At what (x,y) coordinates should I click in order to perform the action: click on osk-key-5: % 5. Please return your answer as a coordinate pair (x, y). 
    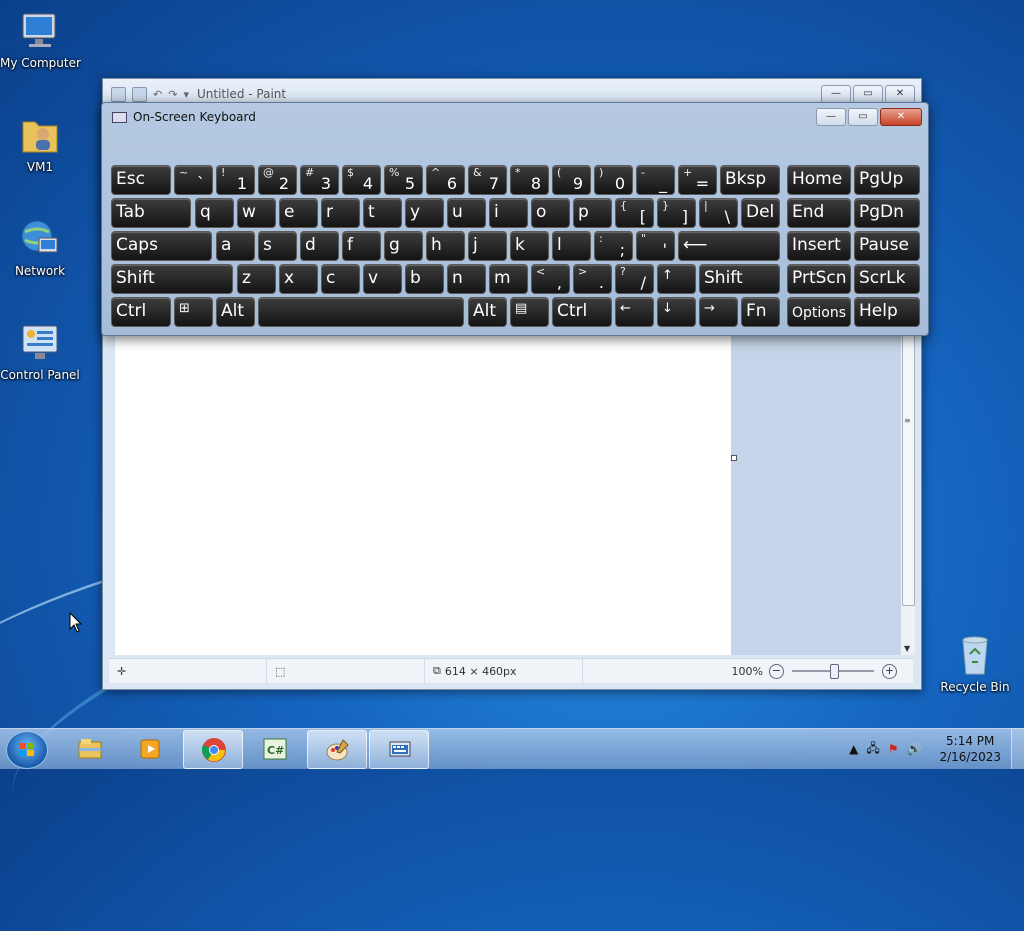
    Looking at the image, I should click on (403, 180).